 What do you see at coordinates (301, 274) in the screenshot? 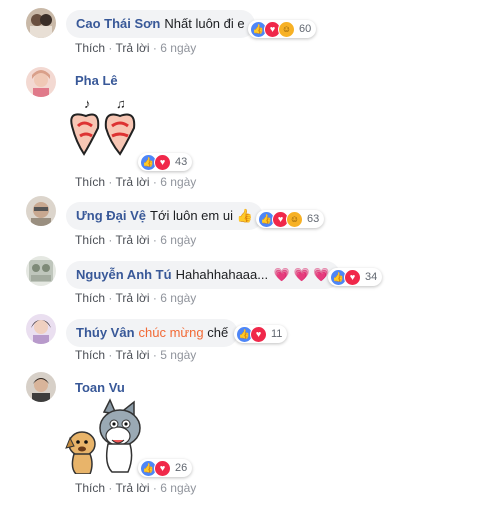
I see `heart-emoji: 💗 💗 💗` at bounding box center [301, 274].